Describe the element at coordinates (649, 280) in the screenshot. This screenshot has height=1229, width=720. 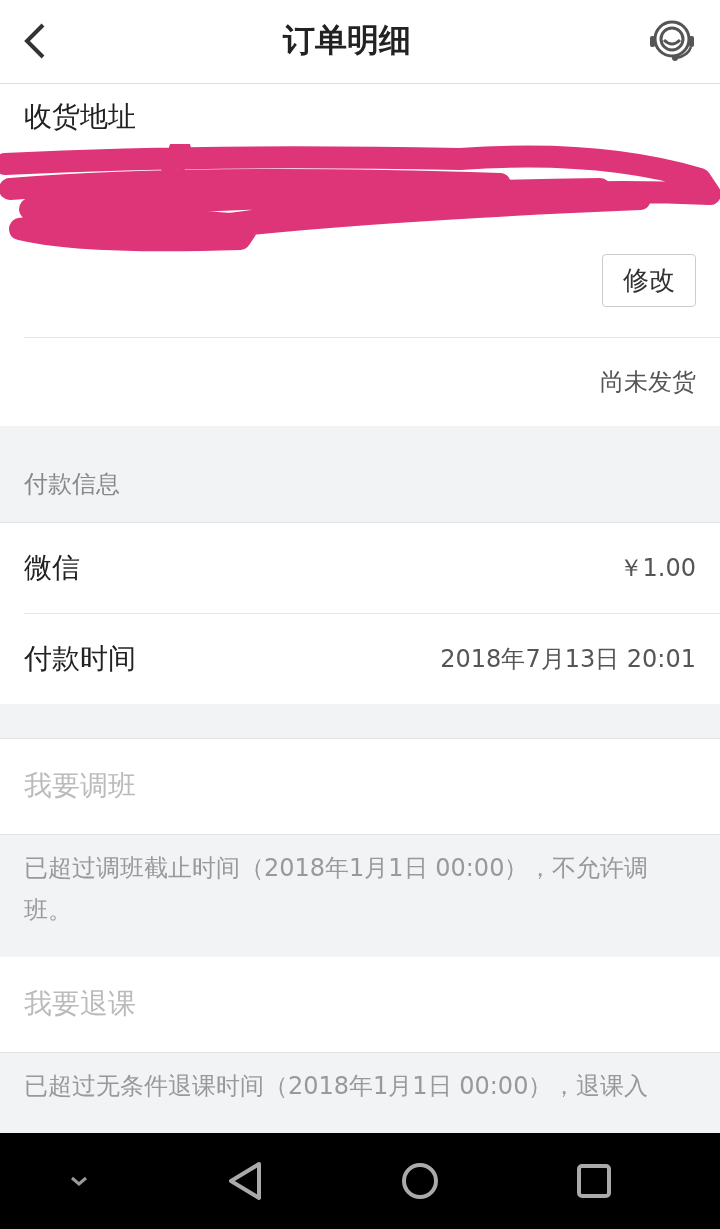
I see `edit-button: 修改` at that location.